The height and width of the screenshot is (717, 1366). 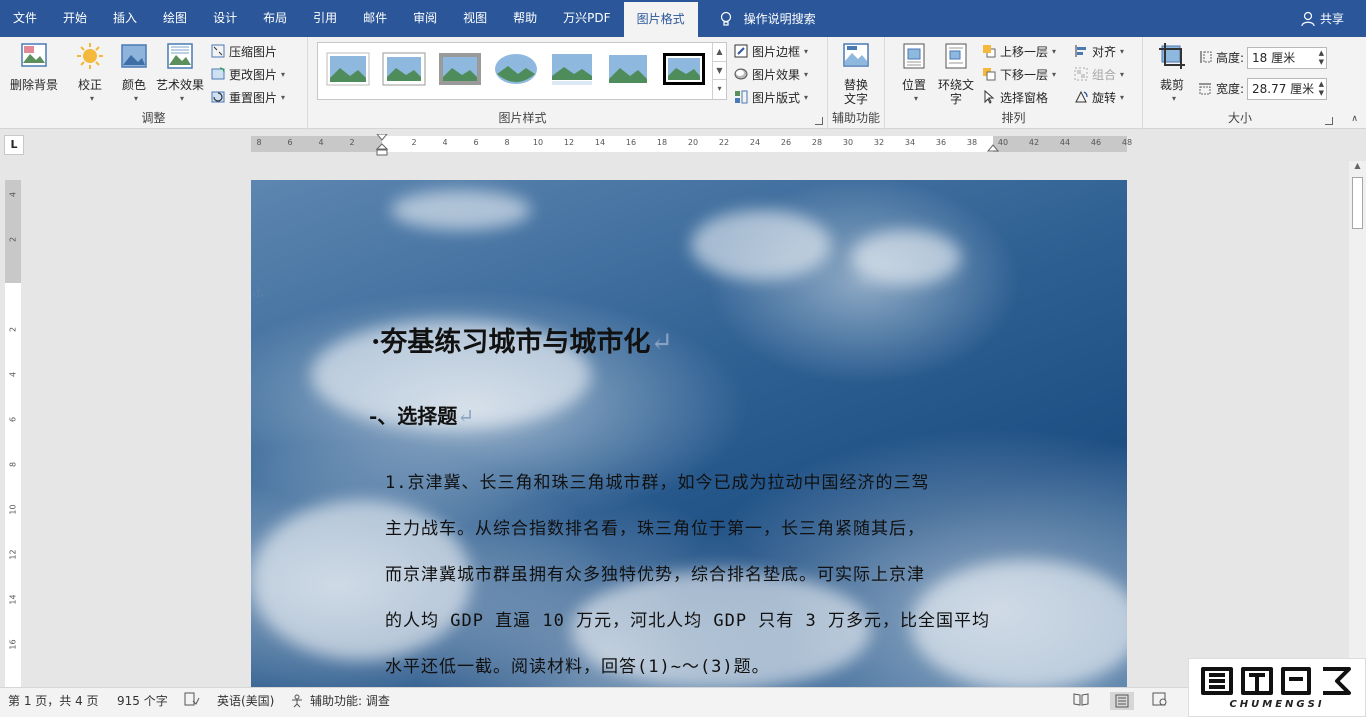 What do you see at coordinates (218, 97) in the screenshot?
I see `reset-picture-icon` at bounding box center [218, 97].